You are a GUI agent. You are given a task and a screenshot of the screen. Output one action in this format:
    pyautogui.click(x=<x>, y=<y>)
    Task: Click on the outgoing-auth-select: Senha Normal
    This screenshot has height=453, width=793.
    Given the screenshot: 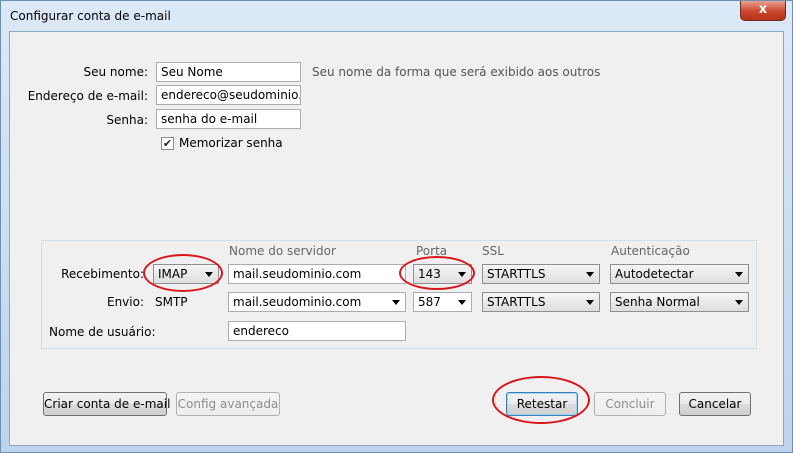 What is the action you would take?
    pyautogui.click(x=679, y=302)
    